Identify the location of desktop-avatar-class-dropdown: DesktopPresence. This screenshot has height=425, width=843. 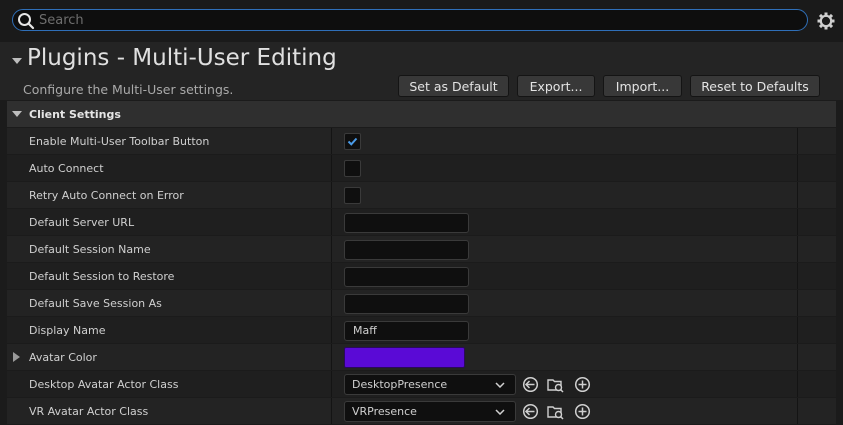
(430, 384).